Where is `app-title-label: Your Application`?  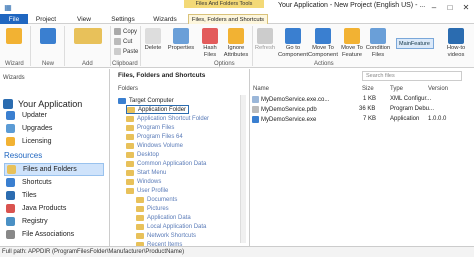 app-title-label: Your Application is located at coordinates (50, 104).